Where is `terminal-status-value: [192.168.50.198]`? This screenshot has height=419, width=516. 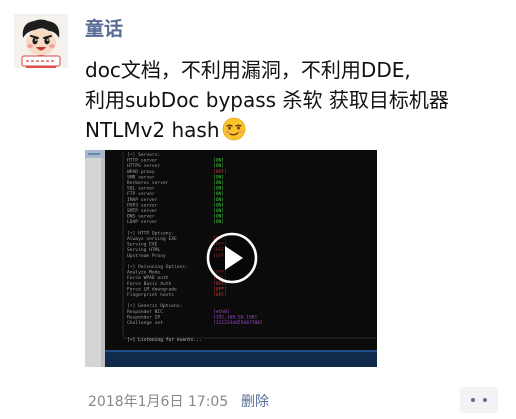 terminal-status-value: [192.168.50.198] is located at coordinates (235, 317).